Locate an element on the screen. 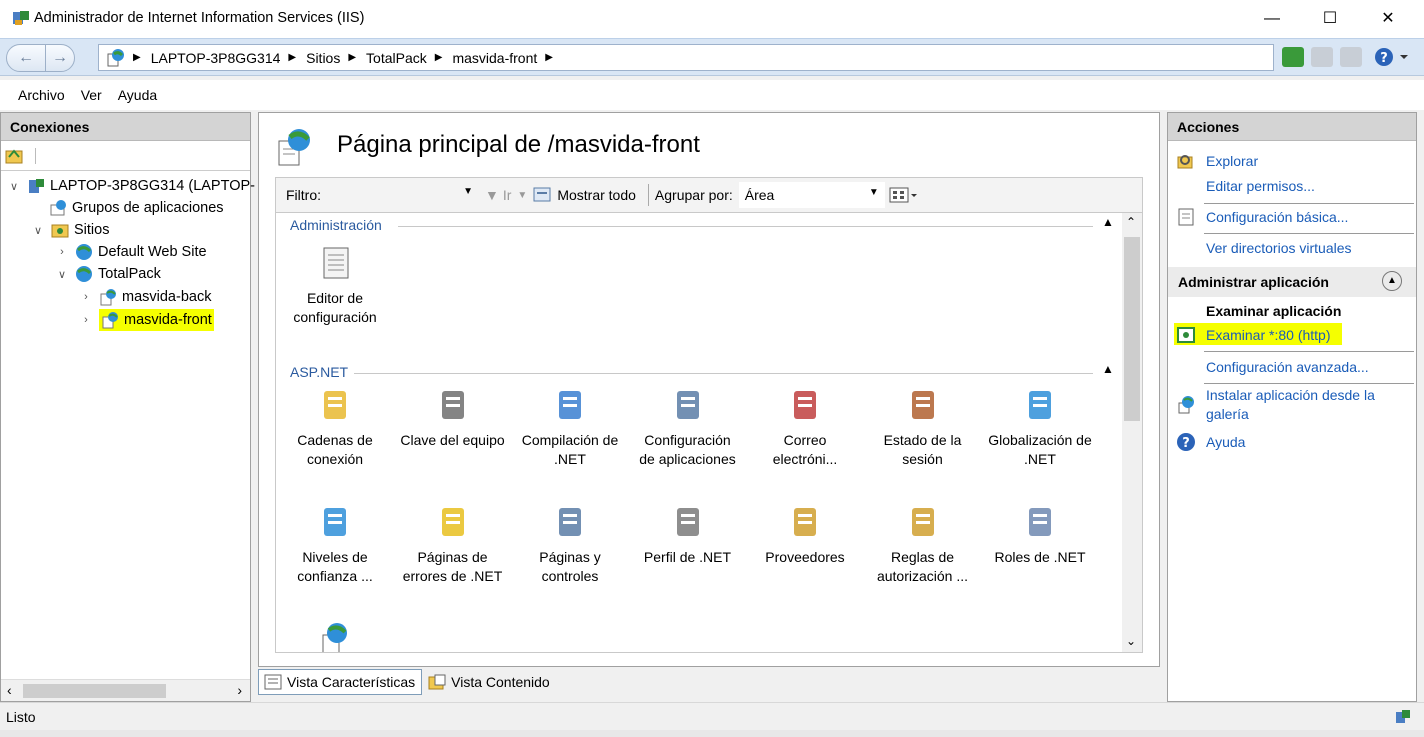 This screenshot has height=737, width=1424. tree-item-masvida-front: › masvida-front is located at coordinates (146, 320).